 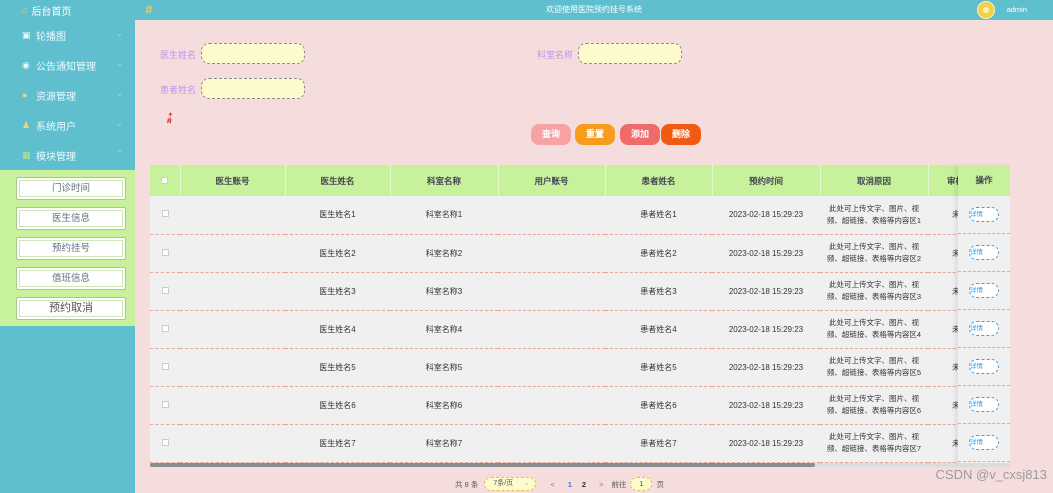 I want to click on col-cancel-reason: 取消原因, so click(x=874, y=180).